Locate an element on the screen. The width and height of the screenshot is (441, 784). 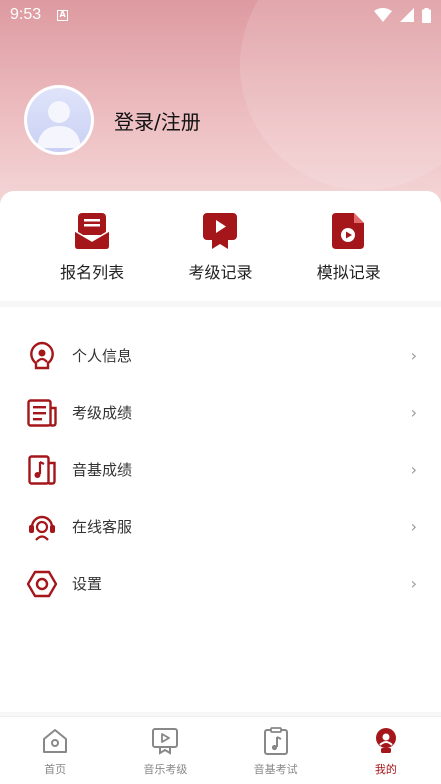
newspaper-icon is located at coordinates (42, 412).